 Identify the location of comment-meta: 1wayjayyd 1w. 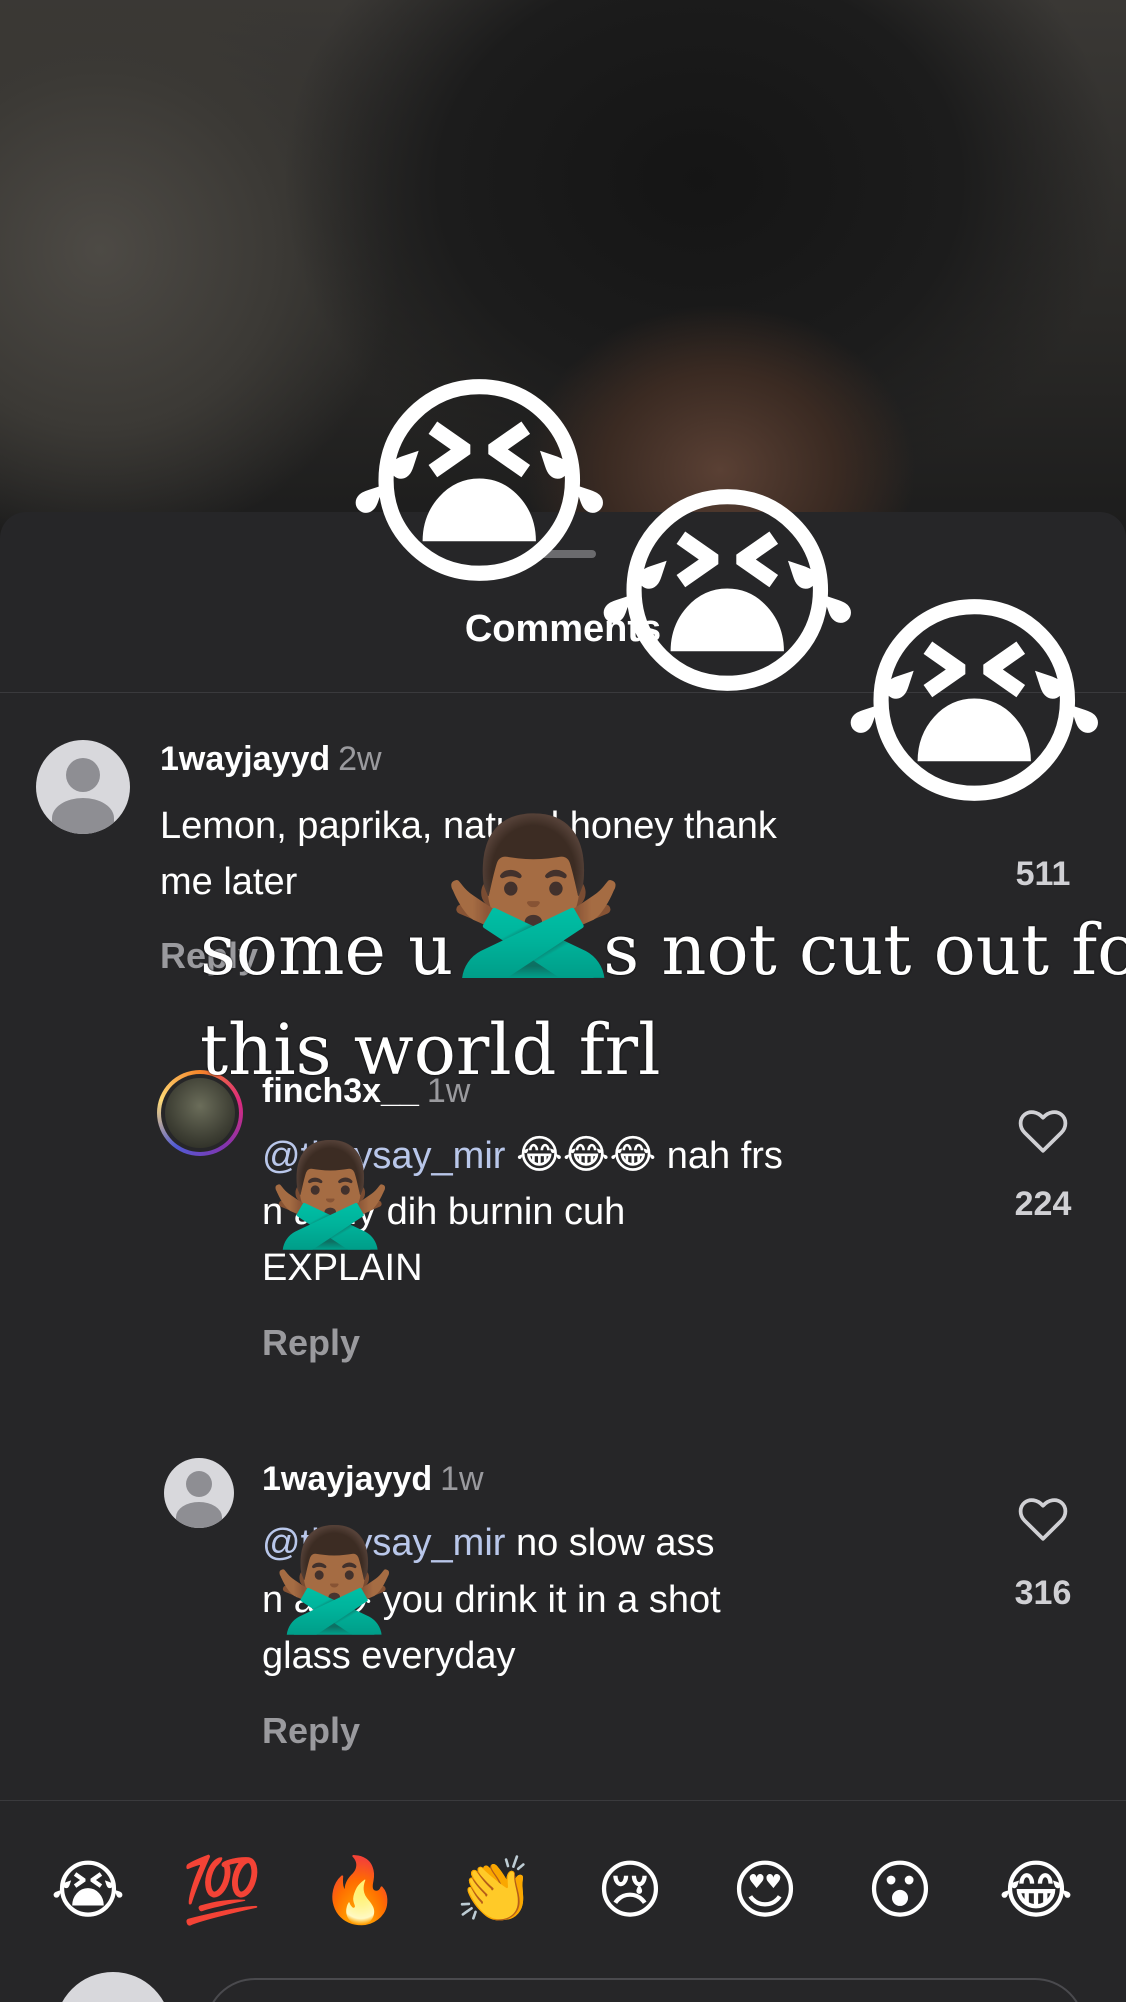
(373, 1479).